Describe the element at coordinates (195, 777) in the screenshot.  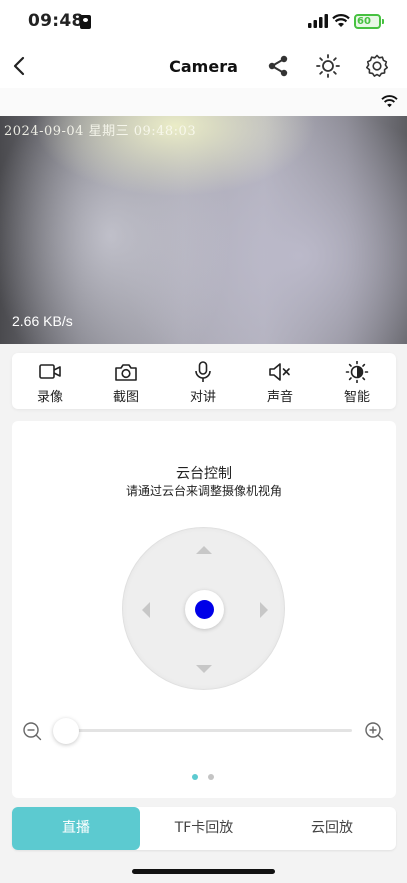
I see `page-indicator-active` at that location.